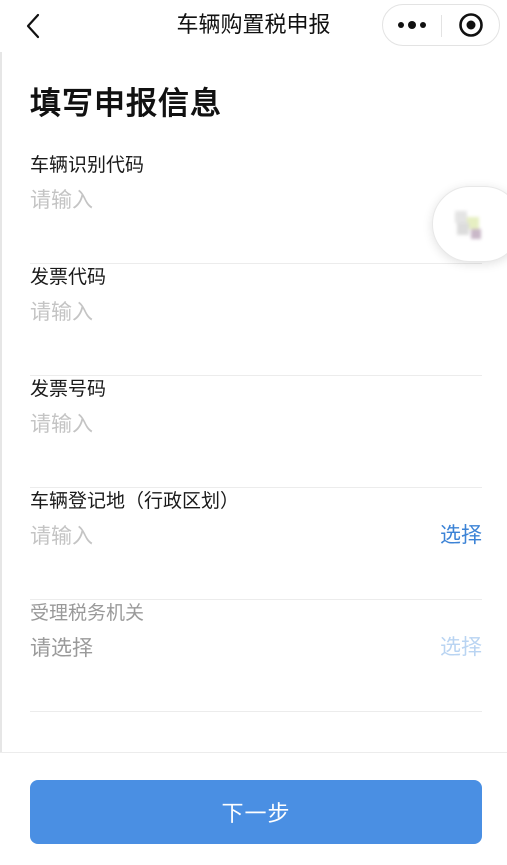 The width and height of the screenshot is (507, 865). I want to click on field-tax-authority: 受理税务机关 选择, so click(256, 656).